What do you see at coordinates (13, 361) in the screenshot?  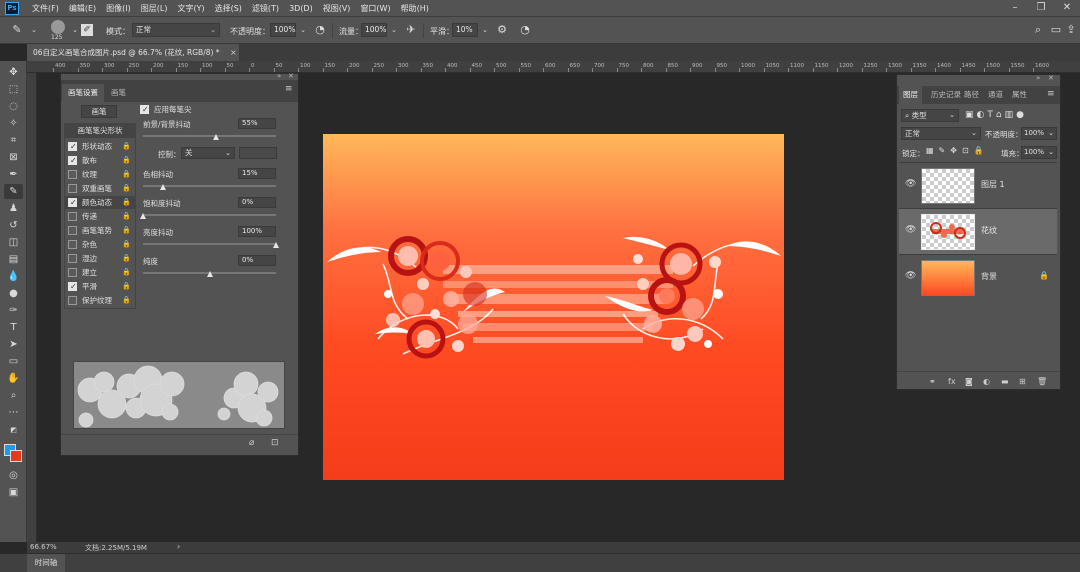 I see `shape-tool-icon: ▭` at bounding box center [13, 361].